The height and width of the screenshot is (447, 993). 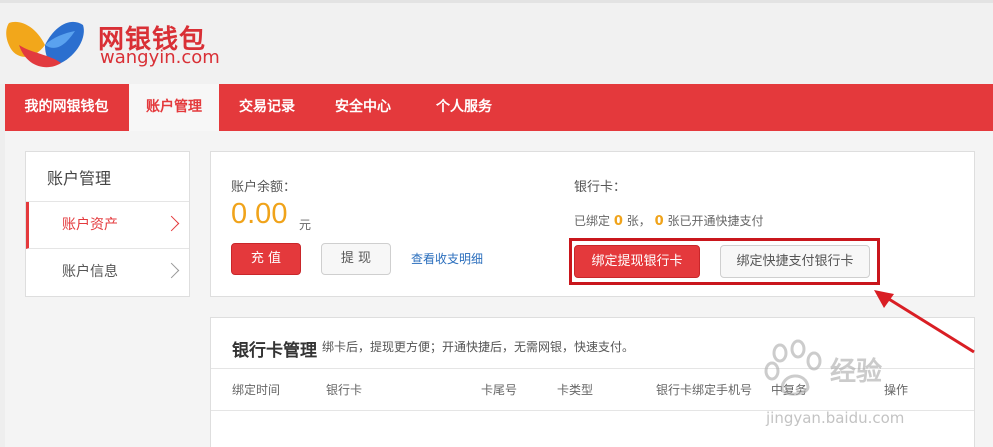 What do you see at coordinates (793, 367) in the screenshot?
I see `paw-logo-icon` at bounding box center [793, 367].